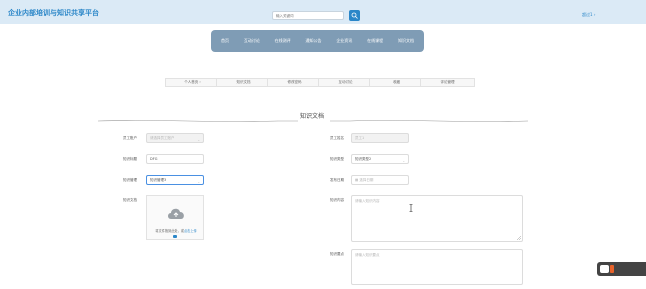  I want to click on subnav-favorites: 收藏, so click(396, 82).